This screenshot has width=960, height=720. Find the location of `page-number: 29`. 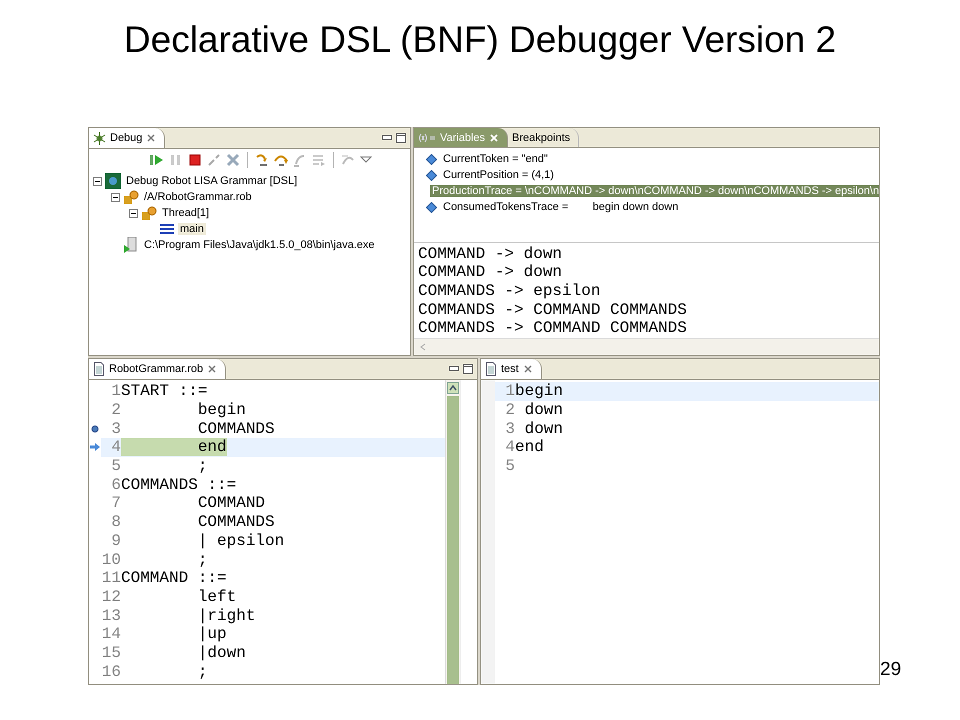

page-number: 29 is located at coordinates (891, 670).